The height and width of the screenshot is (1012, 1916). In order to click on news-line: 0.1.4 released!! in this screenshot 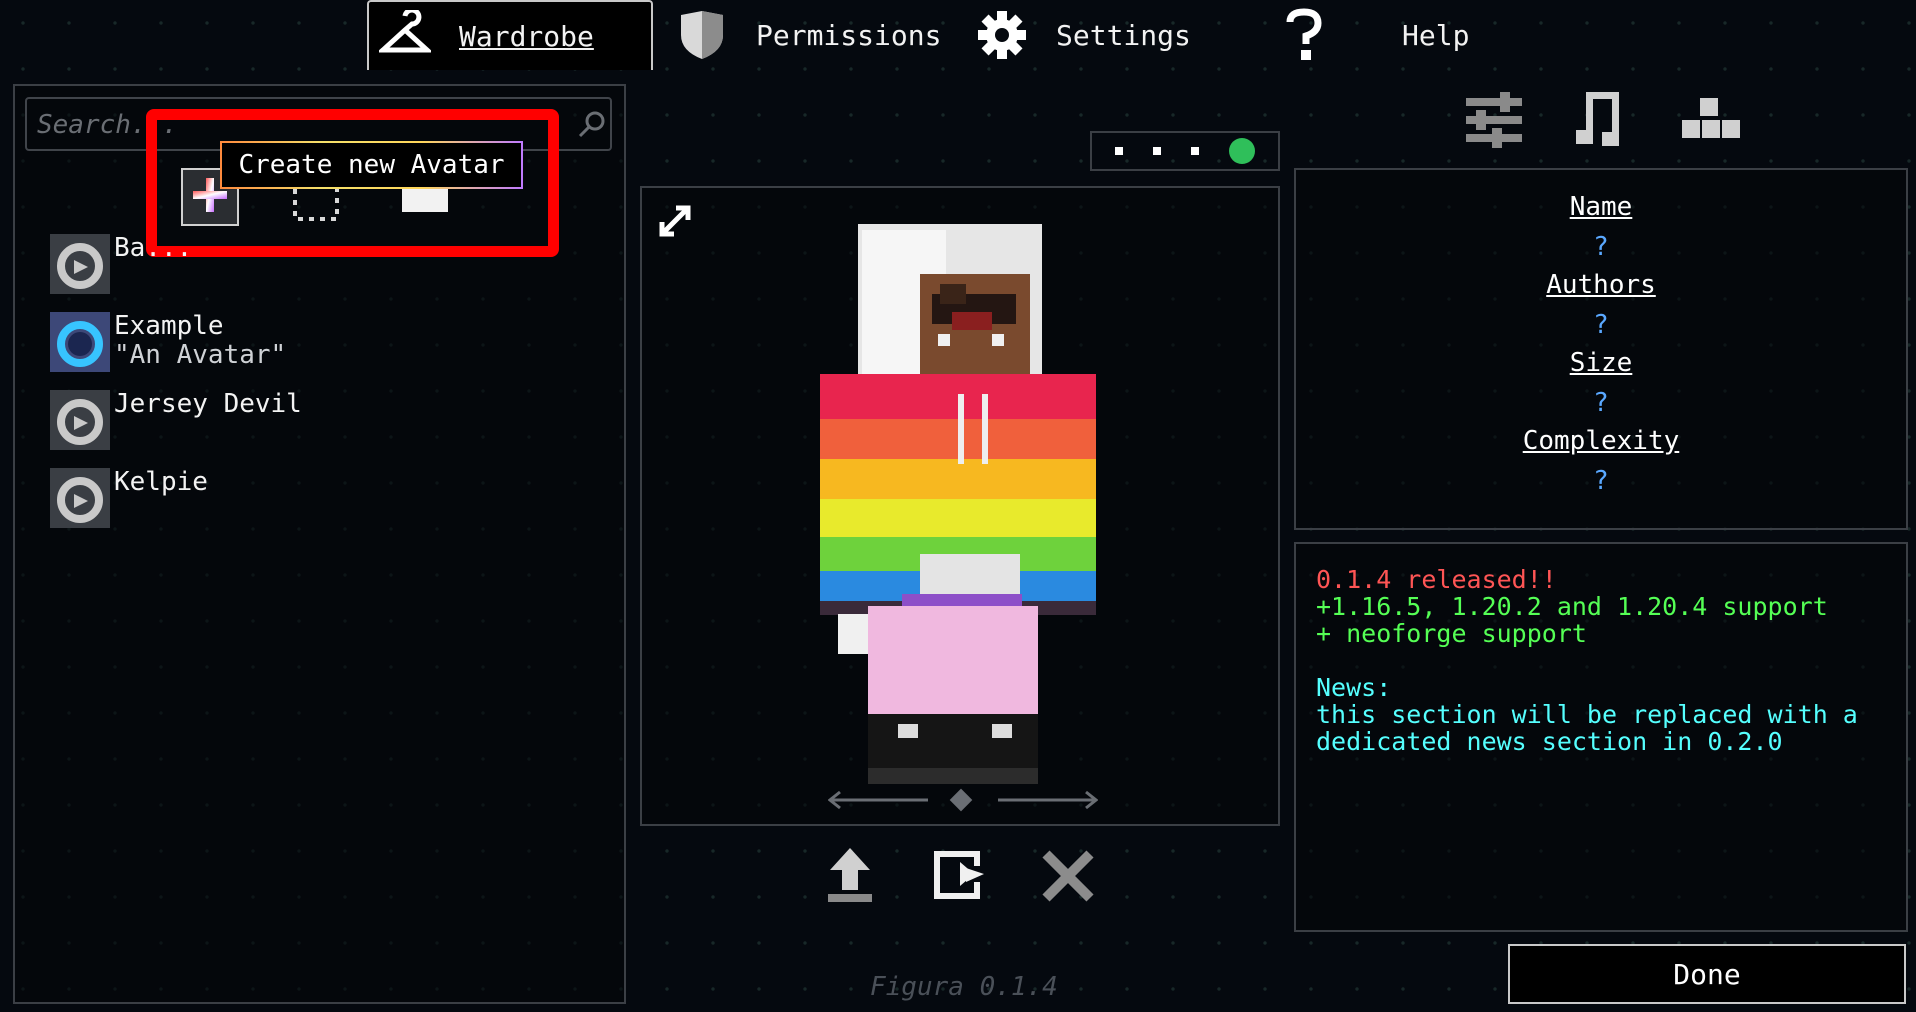, I will do `click(1436, 579)`.